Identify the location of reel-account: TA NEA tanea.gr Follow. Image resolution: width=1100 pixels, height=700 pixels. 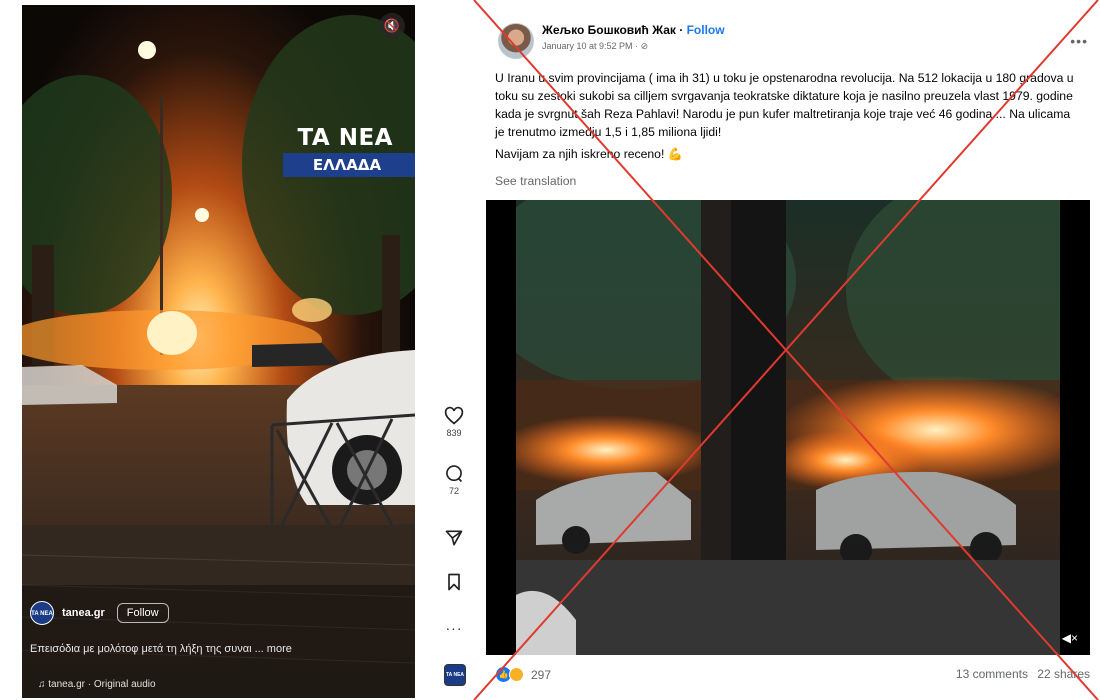
(99, 613).